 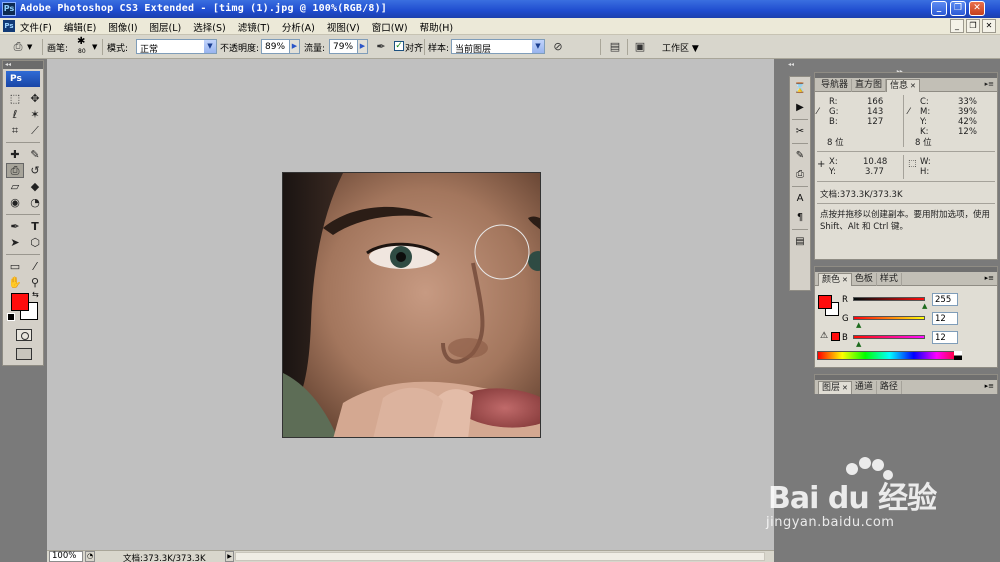 What do you see at coordinates (869, 85) in the screenshot?
I see `tab-histogram: 直方图` at bounding box center [869, 85].